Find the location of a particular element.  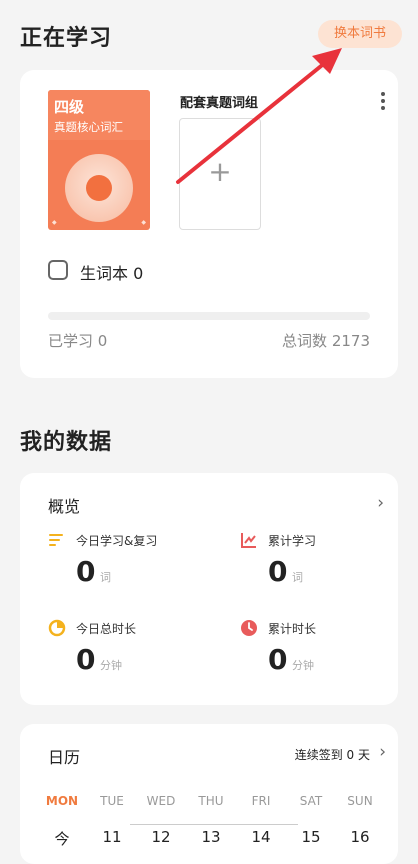

switch-book-button: 换本词书 is located at coordinates (360, 34).